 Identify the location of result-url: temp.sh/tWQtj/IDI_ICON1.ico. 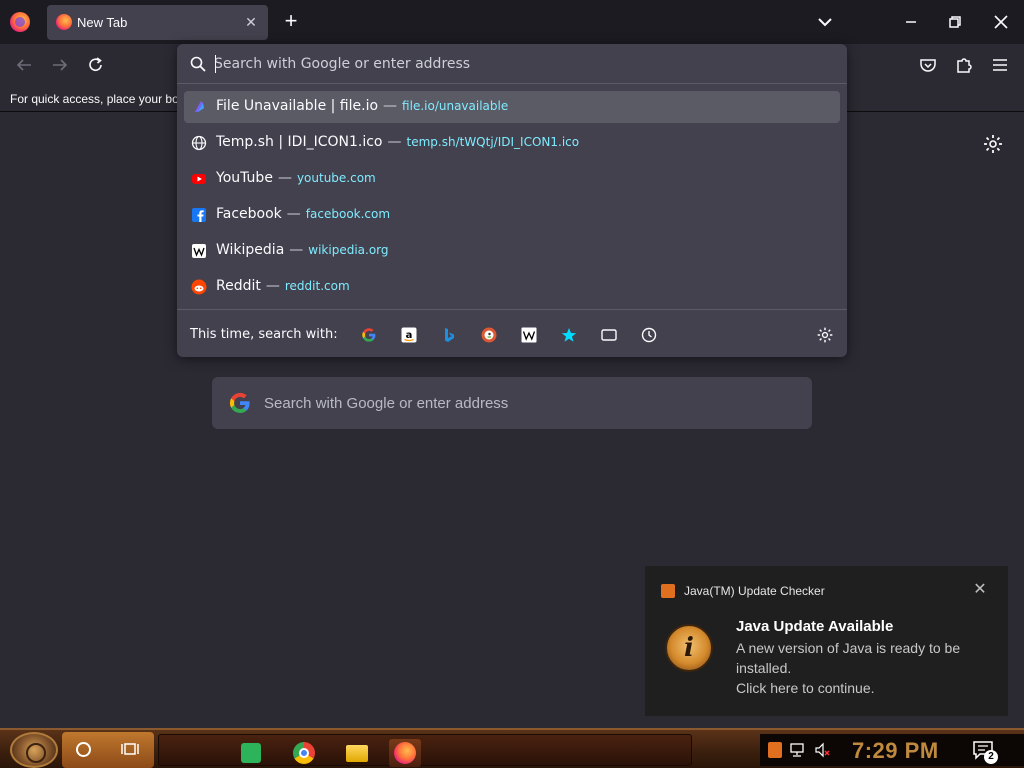
(493, 142).